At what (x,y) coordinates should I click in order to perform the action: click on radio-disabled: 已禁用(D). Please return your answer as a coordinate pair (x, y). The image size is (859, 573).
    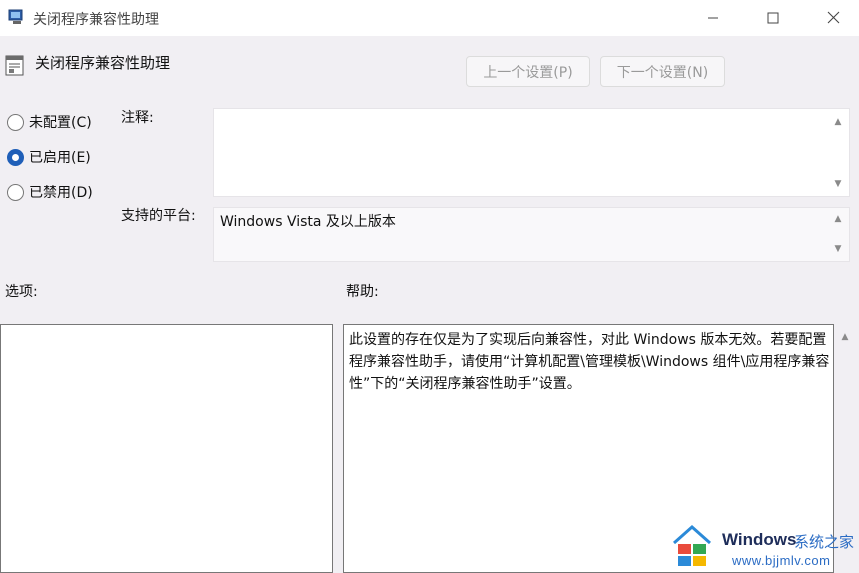
    Looking at the image, I should click on (50, 192).